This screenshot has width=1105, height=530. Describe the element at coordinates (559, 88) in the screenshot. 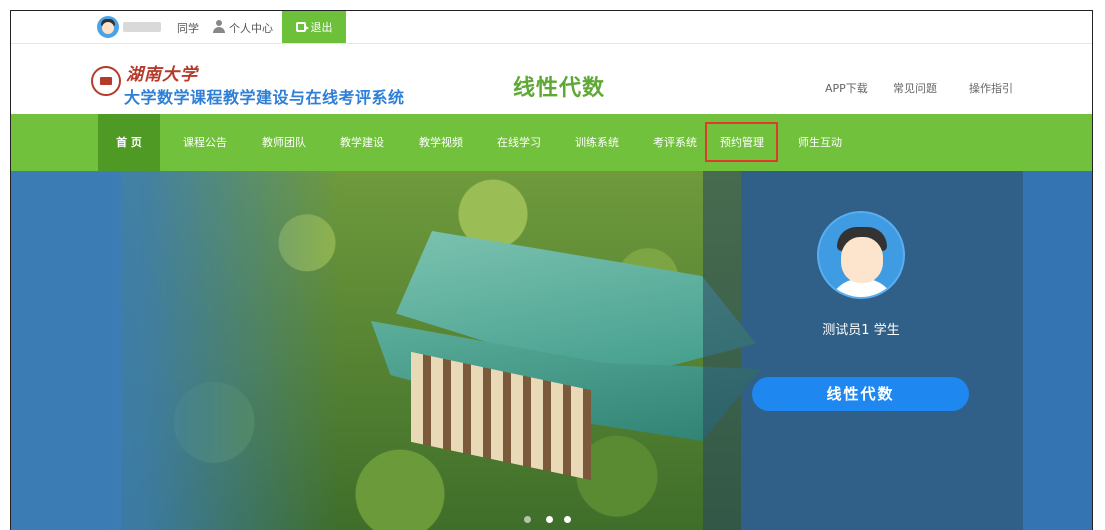

I see `course-title: 线性代数` at that location.